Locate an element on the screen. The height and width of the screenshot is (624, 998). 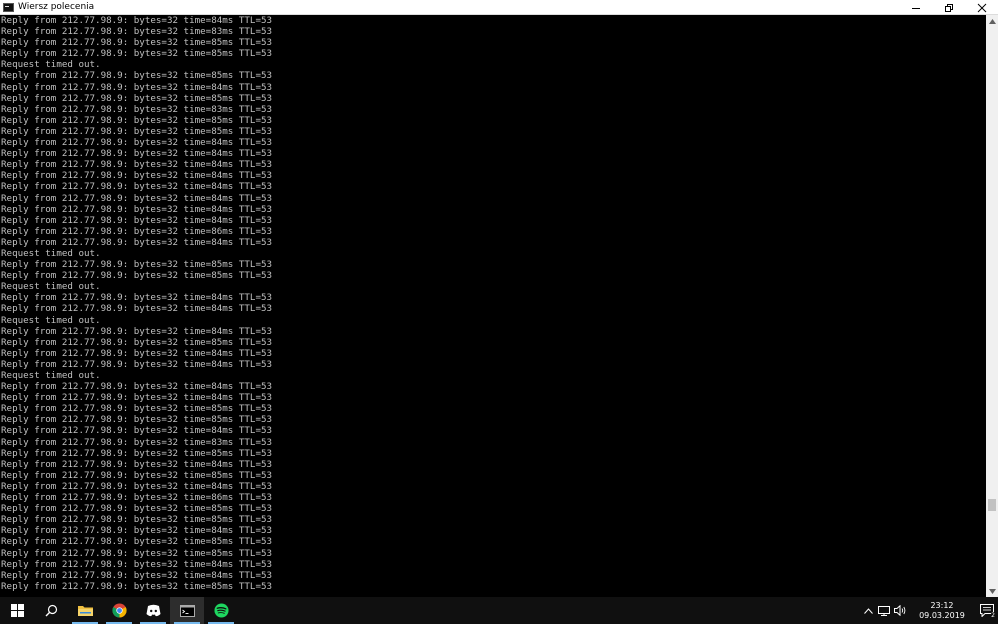
search-icon is located at coordinates (51, 610).